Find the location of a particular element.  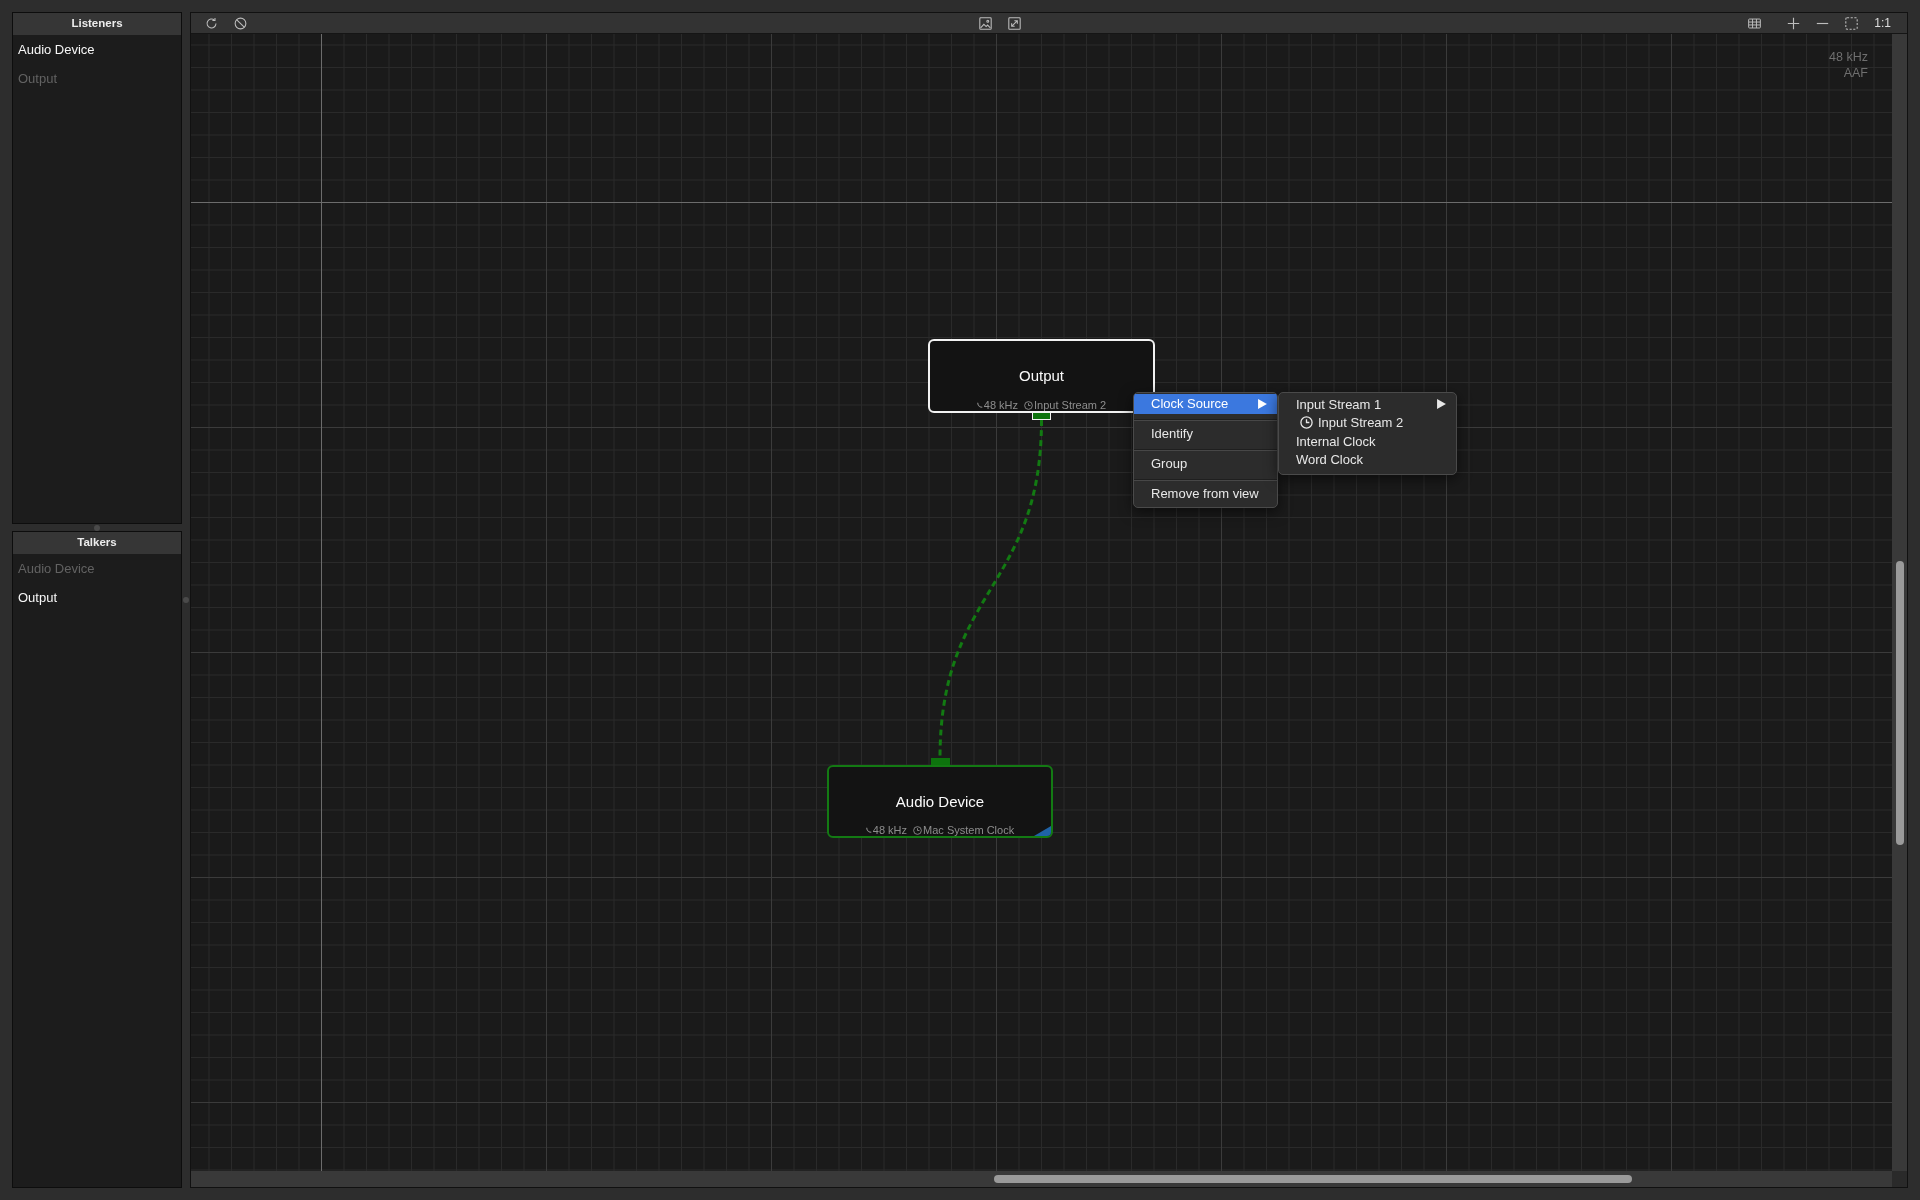

menu-item: Group is located at coordinates (1205, 464).